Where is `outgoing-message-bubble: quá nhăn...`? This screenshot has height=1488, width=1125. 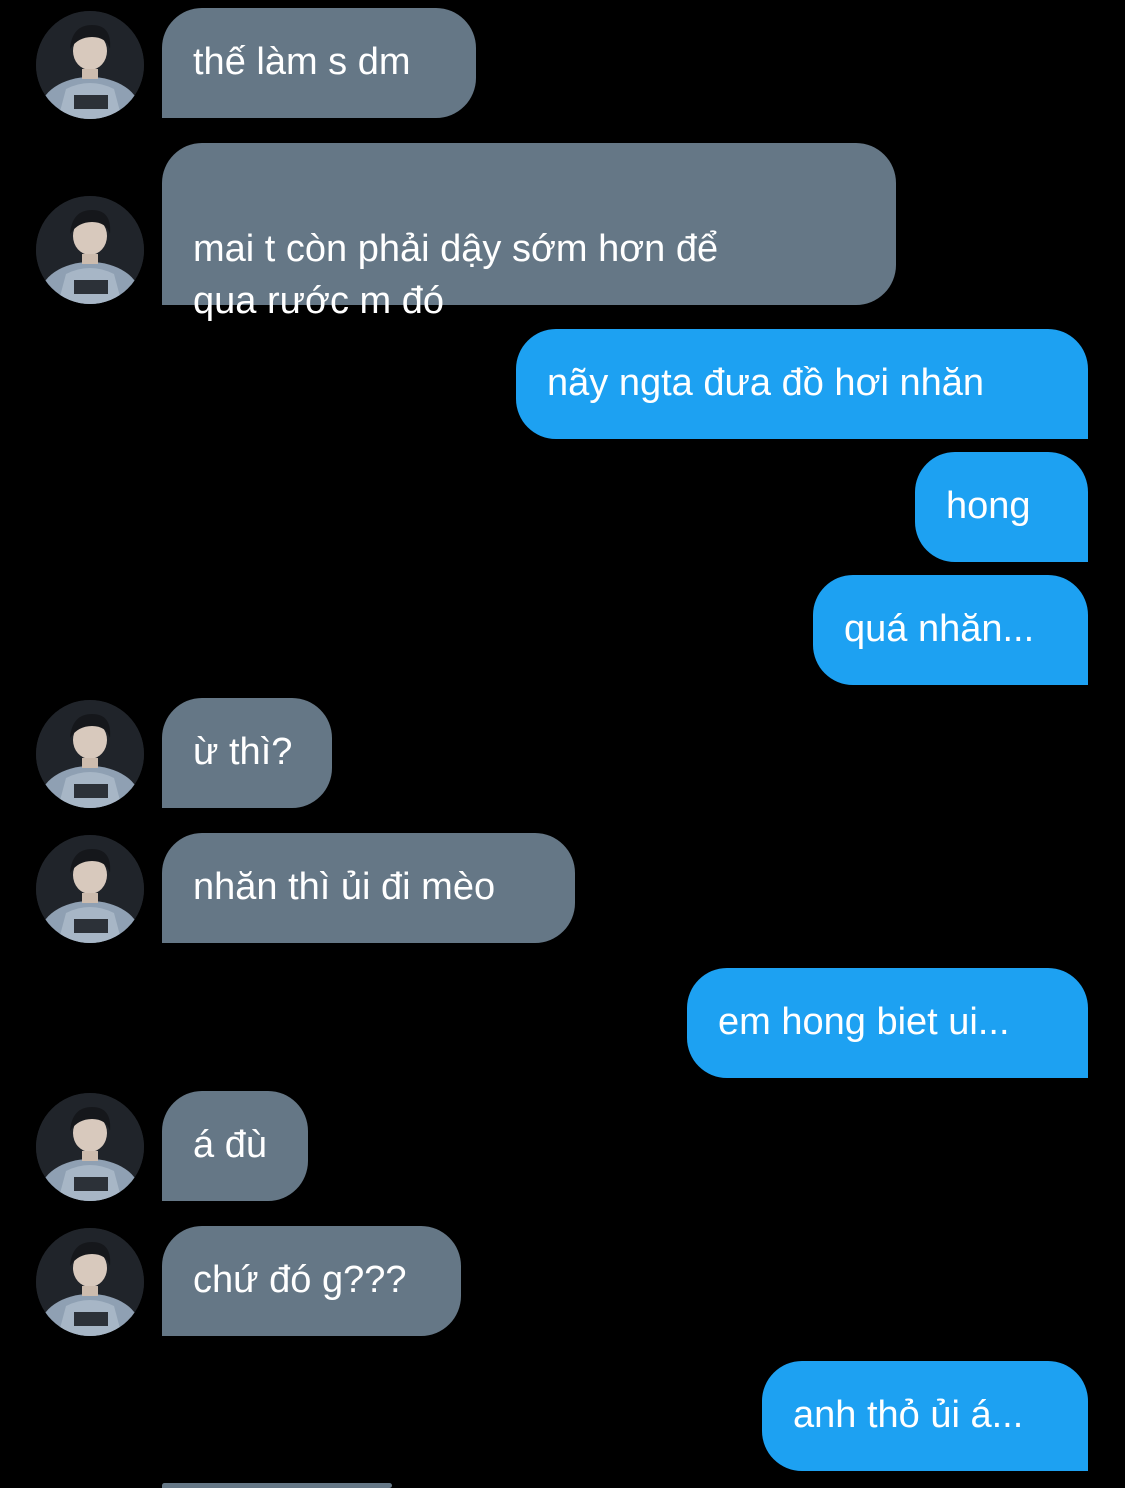 outgoing-message-bubble: quá nhăn... is located at coordinates (950, 630).